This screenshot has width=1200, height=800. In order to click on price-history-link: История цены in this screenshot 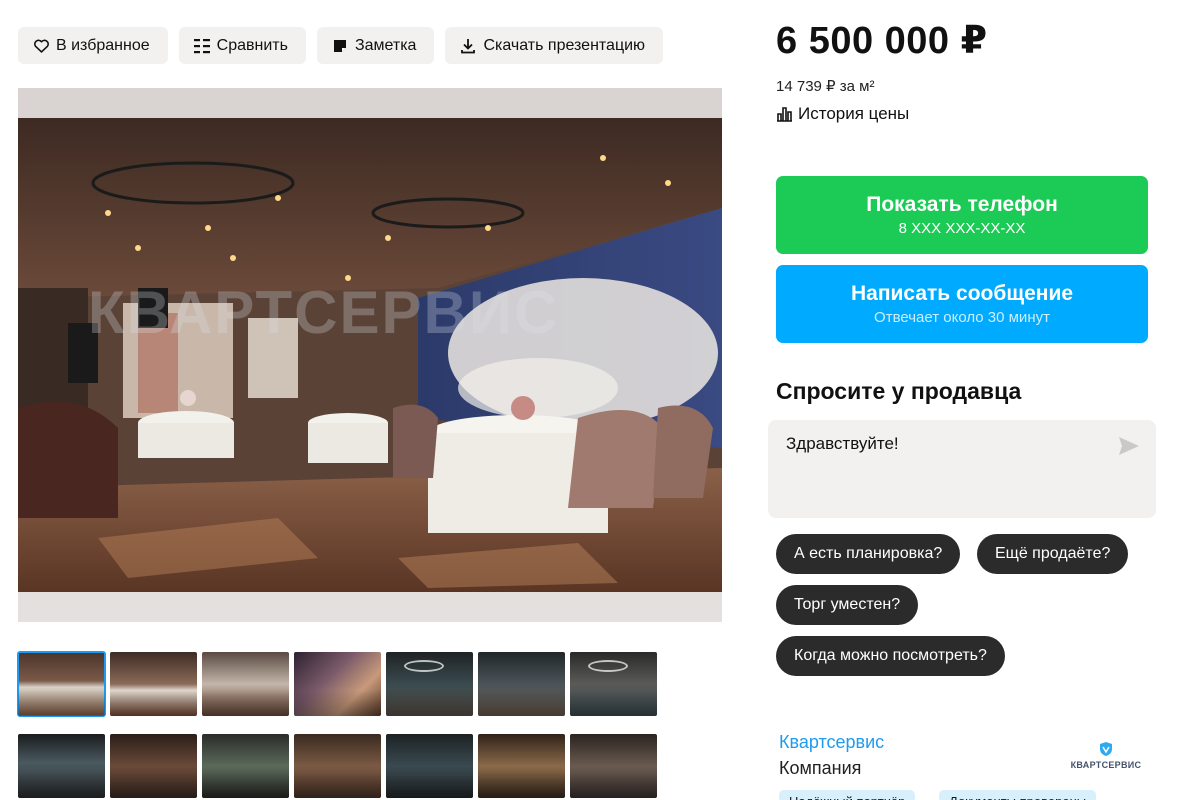, I will do `click(842, 114)`.